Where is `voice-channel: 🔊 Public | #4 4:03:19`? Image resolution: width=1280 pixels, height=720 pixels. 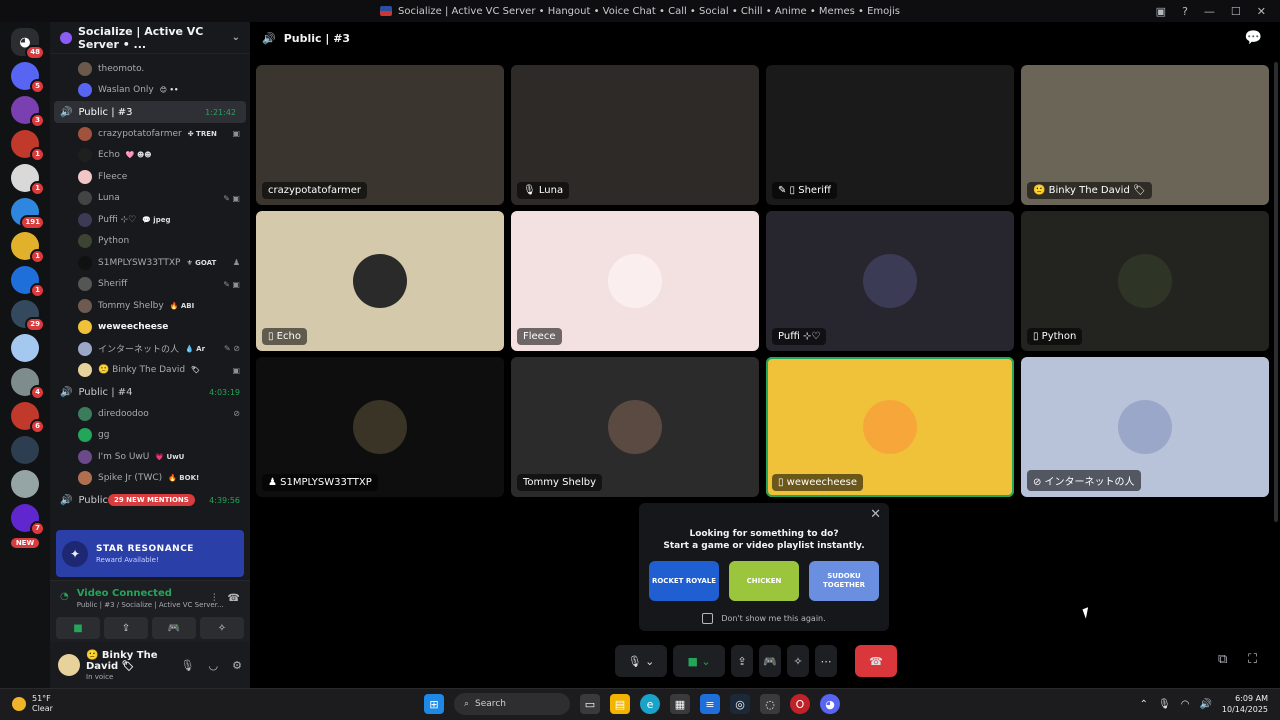
voice-channel: 🔊 Public | #4 4:03:19 is located at coordinates (150, 392).